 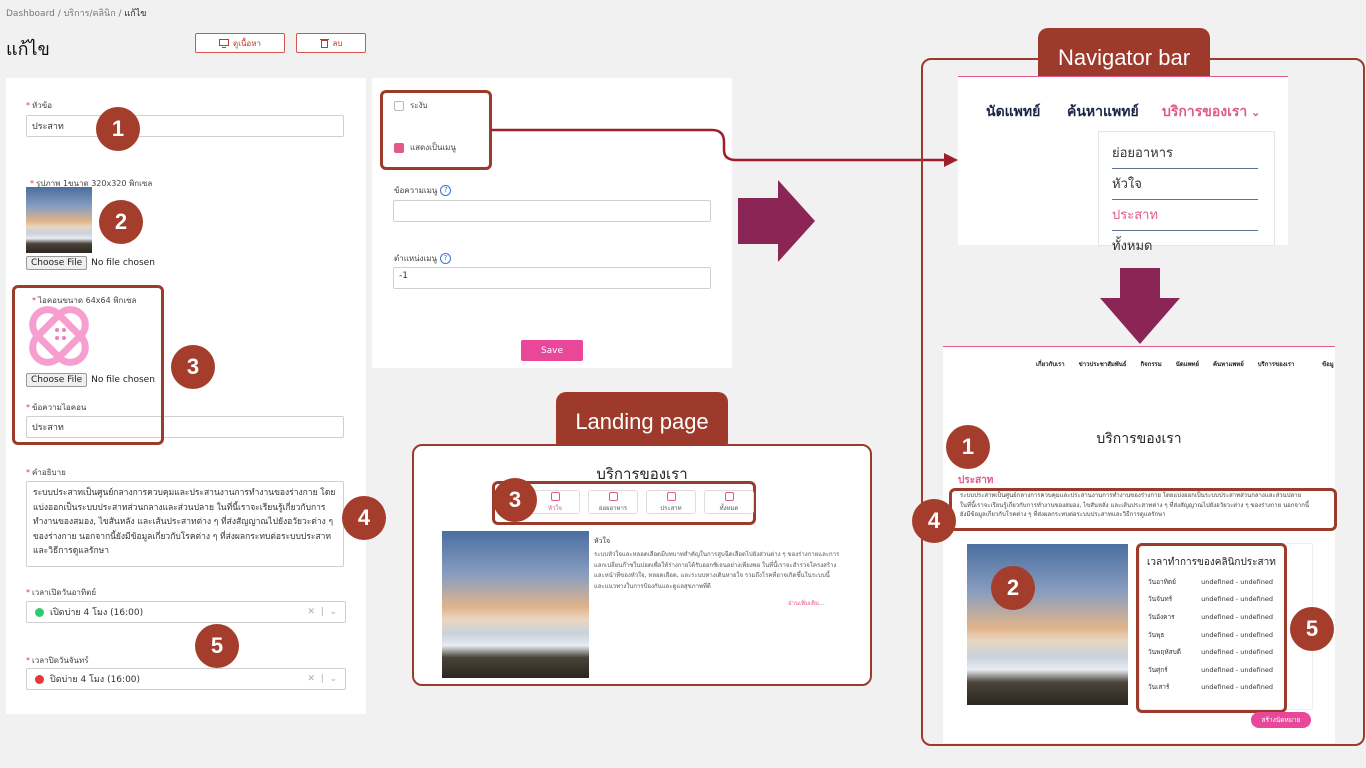 What do you see at coordinates (1013, 112) in the screenshot?
I see `nav-appointment: นัดแพทย์` at bounding box center [1013, 112].